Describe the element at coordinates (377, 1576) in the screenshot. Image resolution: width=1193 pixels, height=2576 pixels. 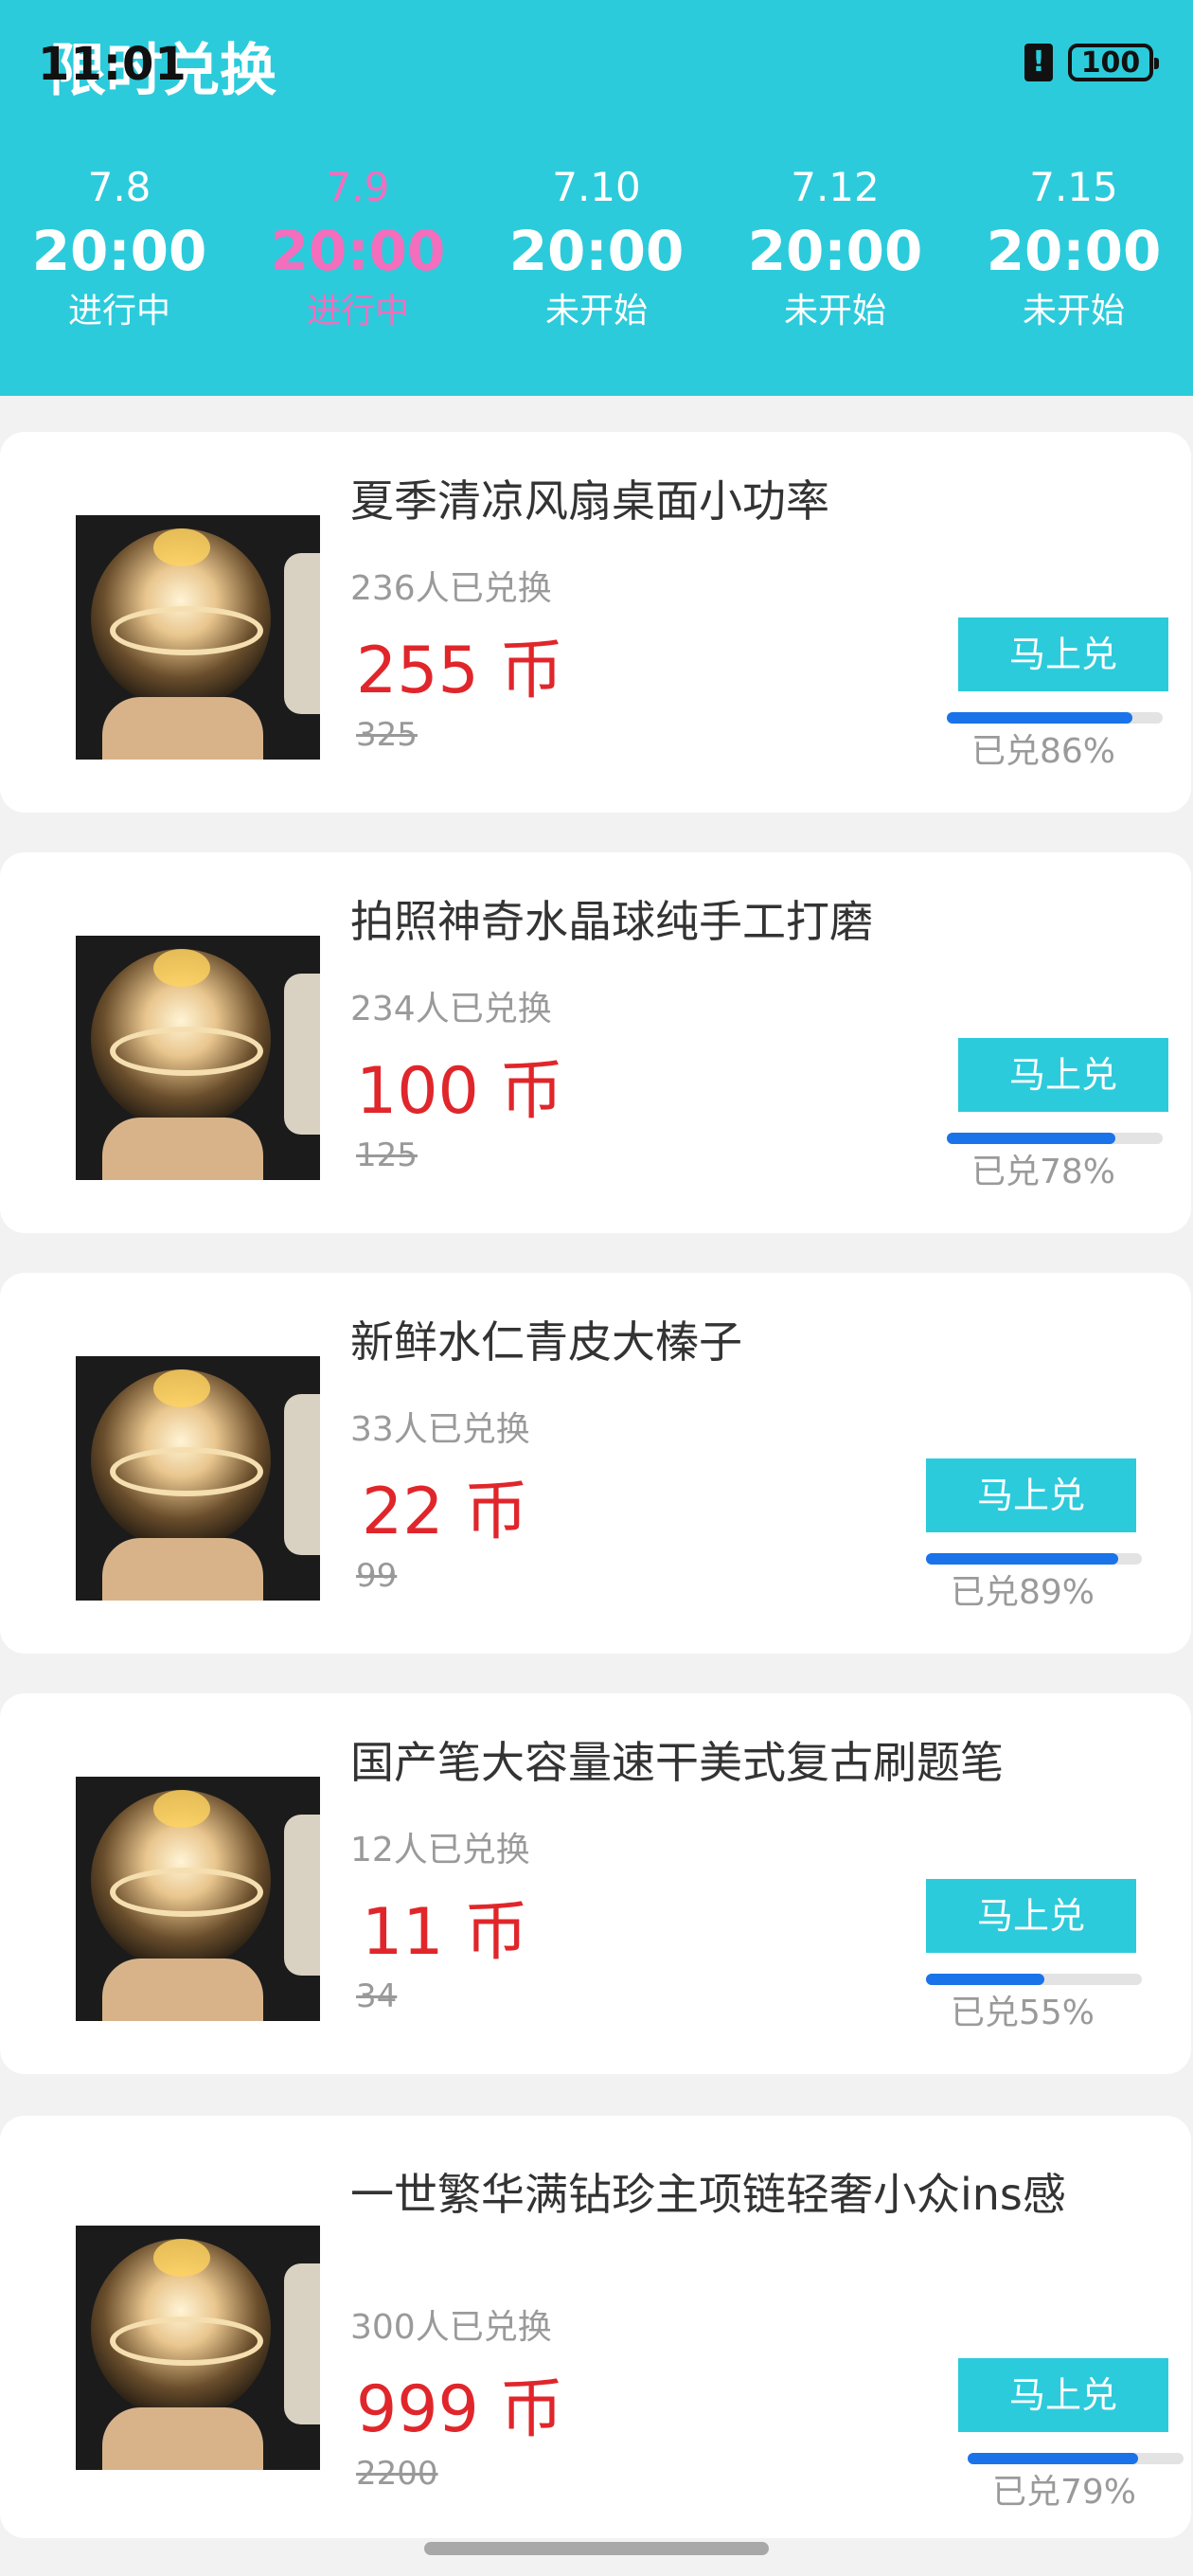
I see `original-price: 99` at that location.